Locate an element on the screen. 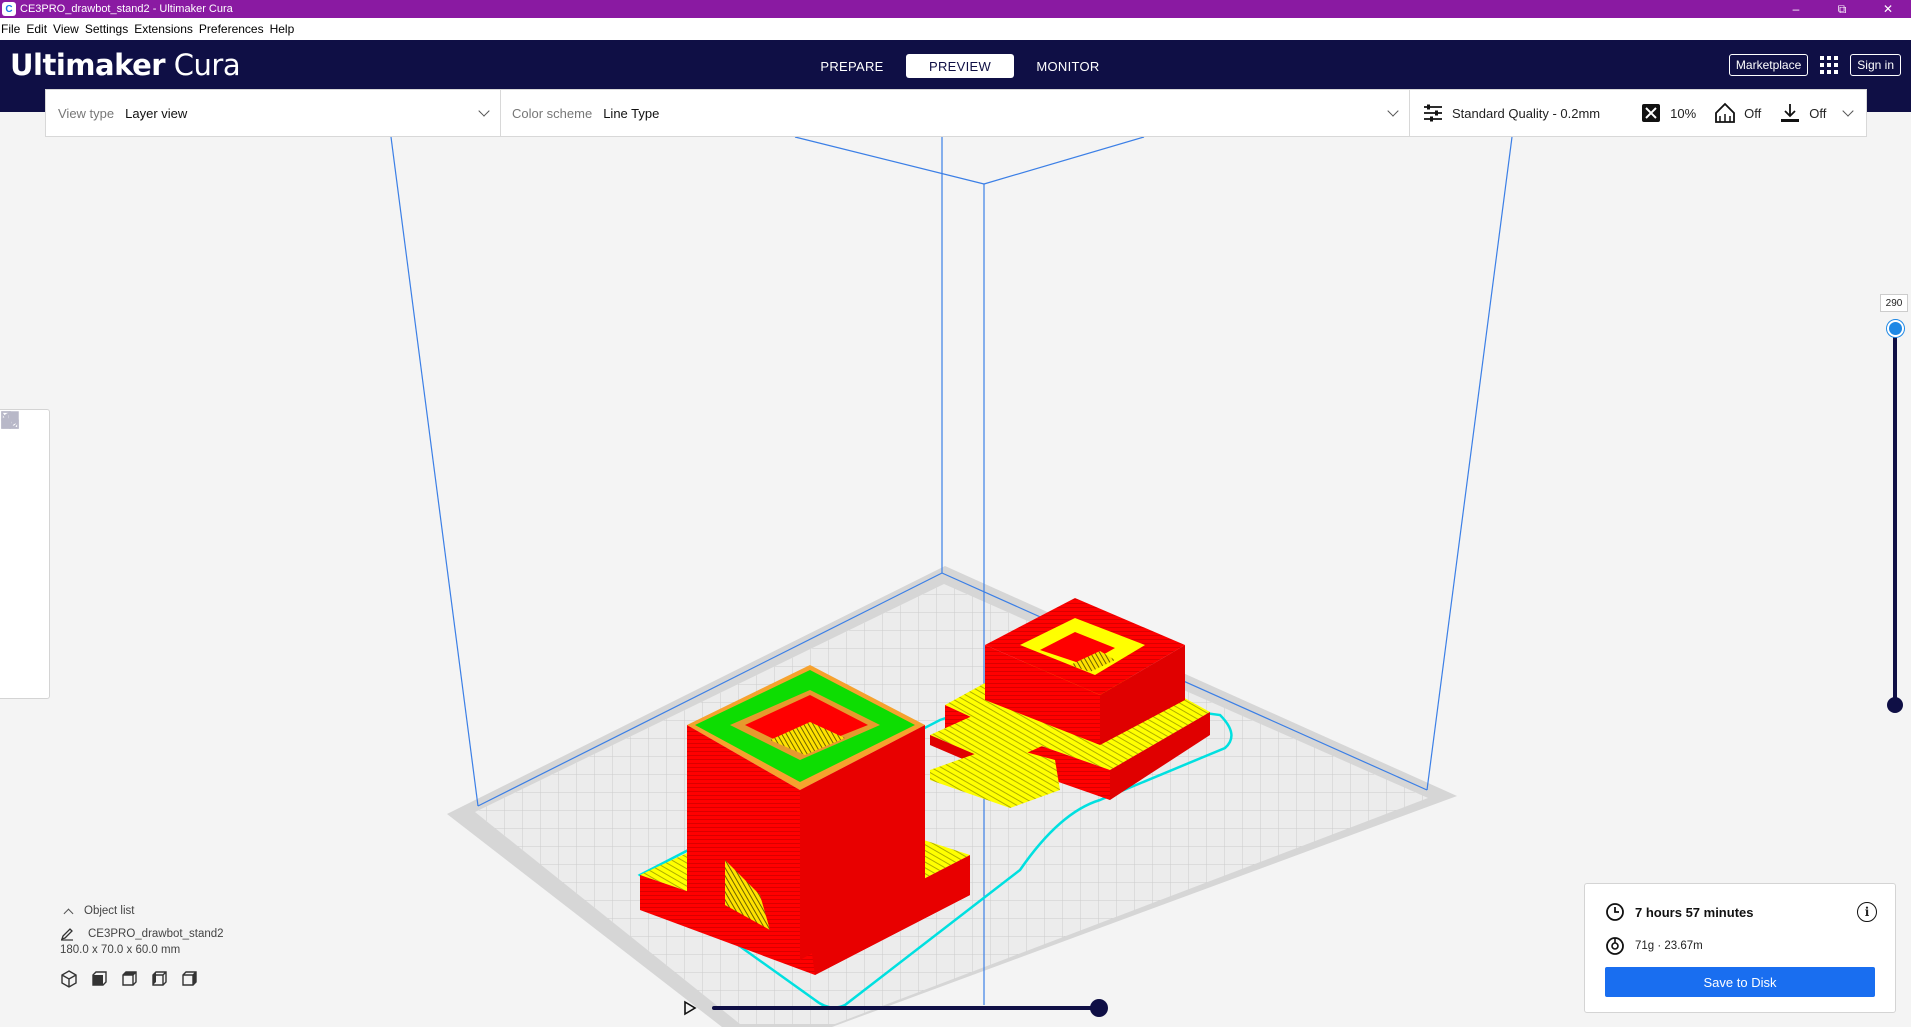  minimize-icon: – is located at coordinates (1796, 9).